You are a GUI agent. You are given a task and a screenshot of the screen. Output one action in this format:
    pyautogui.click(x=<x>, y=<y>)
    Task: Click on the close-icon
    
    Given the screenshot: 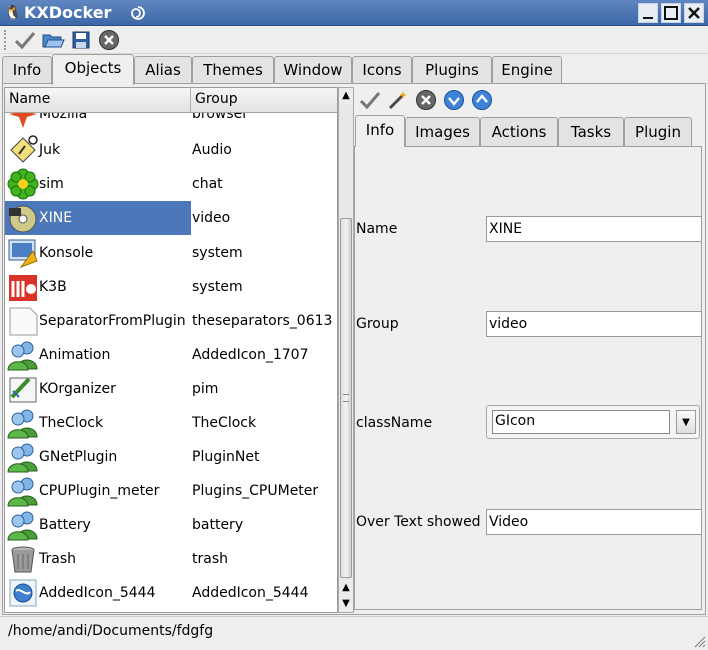 What is the action you would take?
    pyautogui.click(x=694, y=13)
    